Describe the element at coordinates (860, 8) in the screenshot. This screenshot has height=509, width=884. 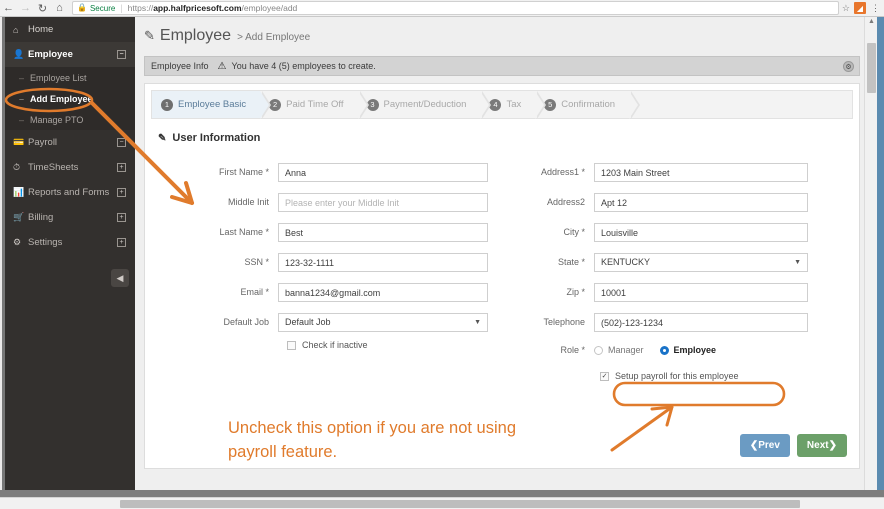
I see `extension-icon: ◢` at that location.